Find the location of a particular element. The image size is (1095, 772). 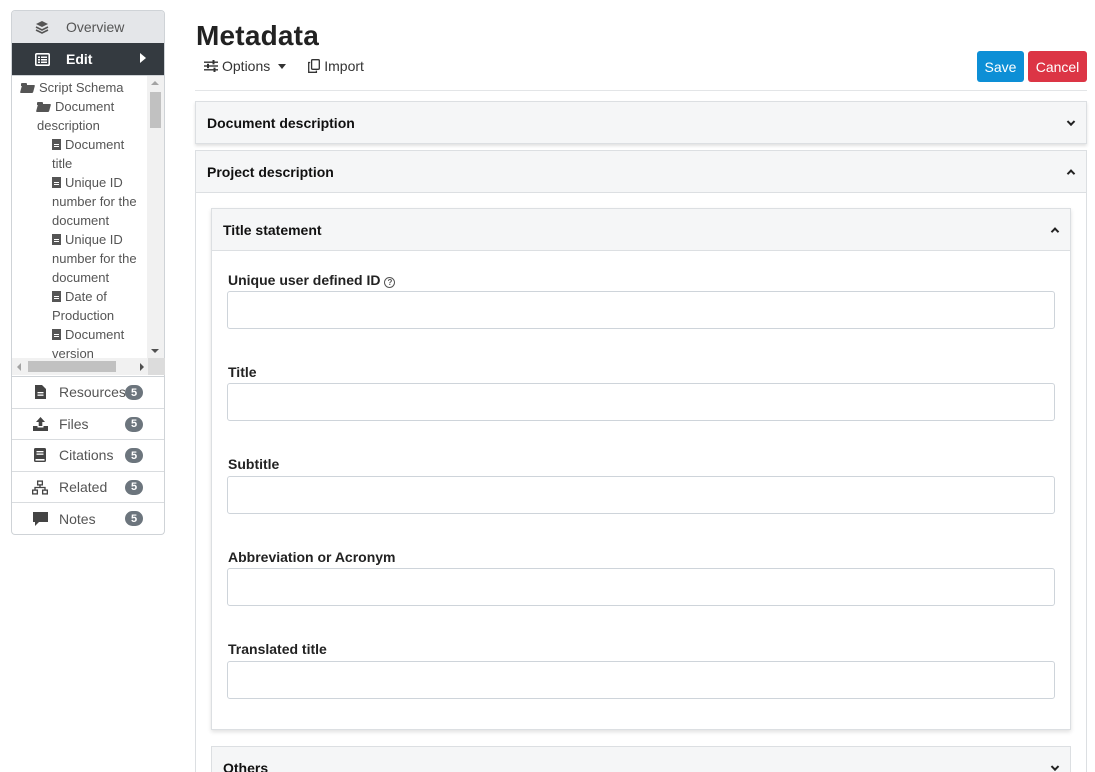

translated-title-input is located at coordinates (641, 680).